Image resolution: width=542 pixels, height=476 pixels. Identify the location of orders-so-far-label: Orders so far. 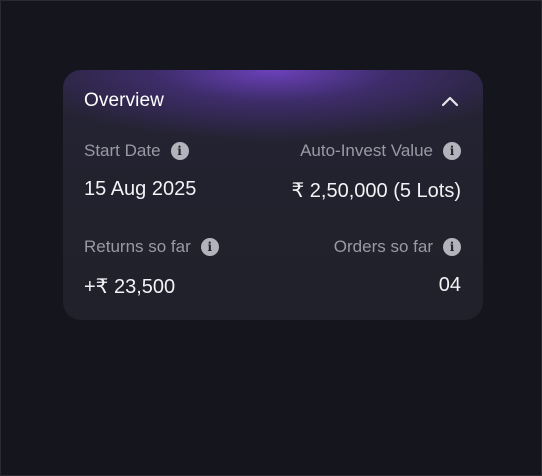
(383, 246).